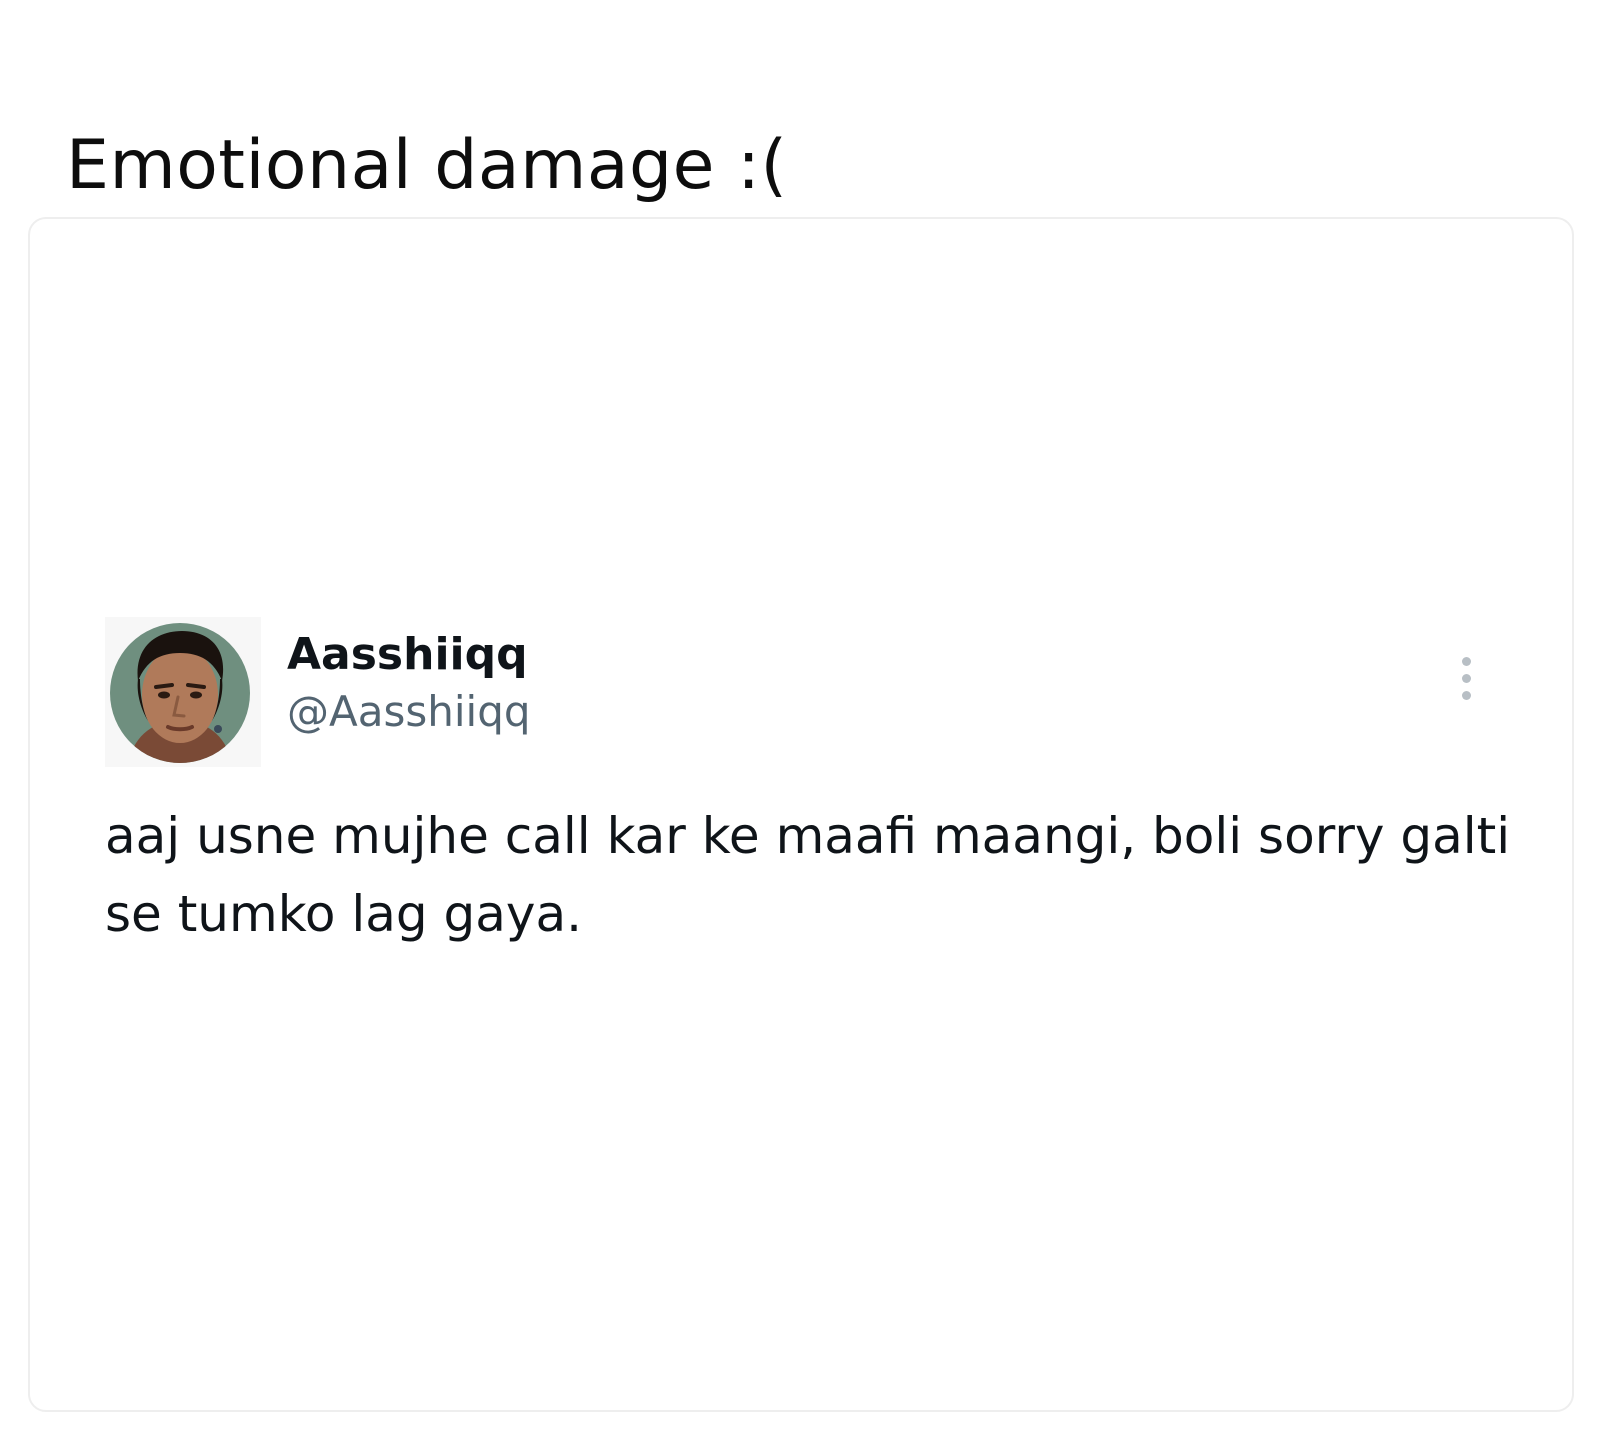  What do you see at coordinates (407, 654) in the screenshot?
I see `display-name: Aasshiiqq` at bounding box center [407, 654].